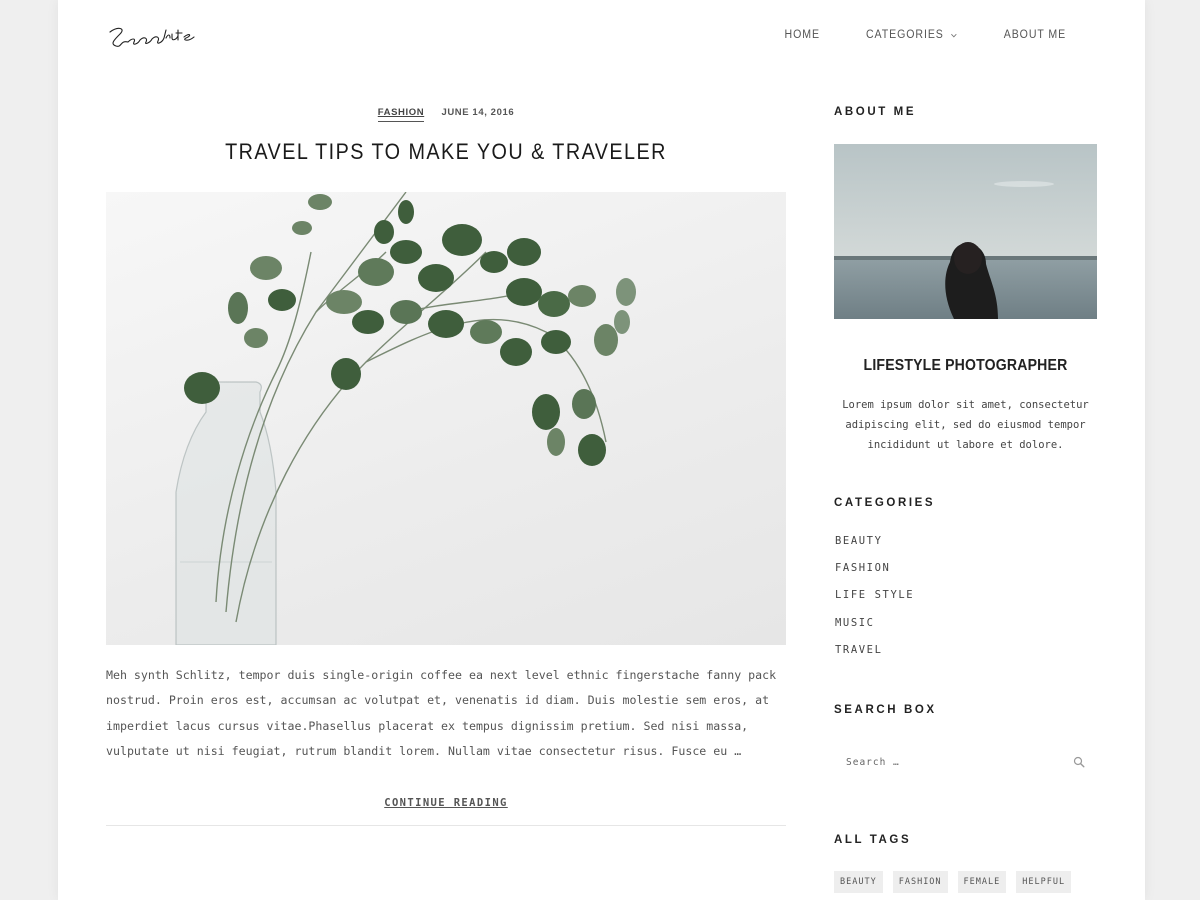 This screenshot has height=900, width=1200. I want to click on post-title: TRAVEL TIPS TO MAKE YOU & TRAVELER, so click(446, 152).